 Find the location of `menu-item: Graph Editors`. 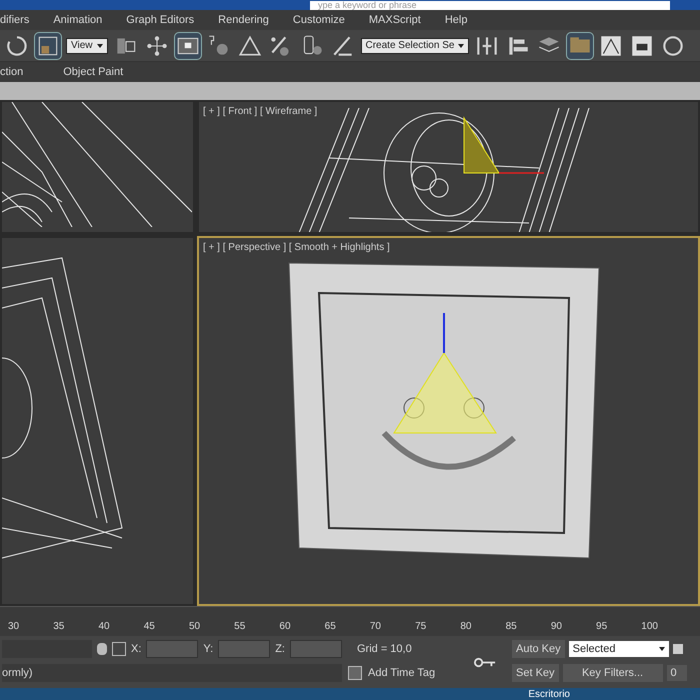

menu-item: Graph Editors is located at coordinates (160, 20).